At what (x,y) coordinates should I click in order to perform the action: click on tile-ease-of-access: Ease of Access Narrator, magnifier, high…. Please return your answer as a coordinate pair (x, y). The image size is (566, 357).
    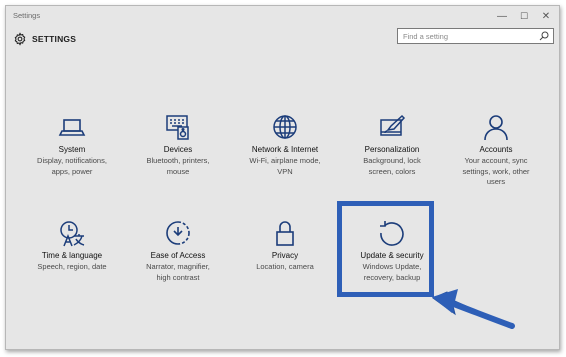
    Looking at the image, I should click on (178, 258).